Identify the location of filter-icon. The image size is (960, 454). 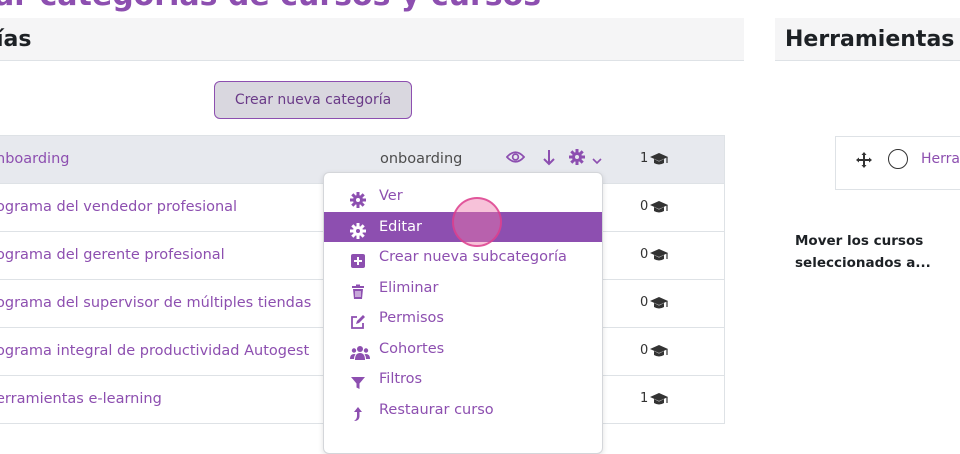
(358, 380).